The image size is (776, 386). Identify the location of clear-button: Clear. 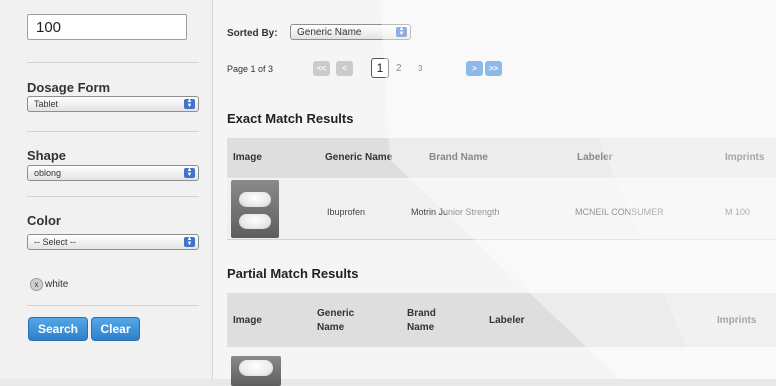
(115, 329).